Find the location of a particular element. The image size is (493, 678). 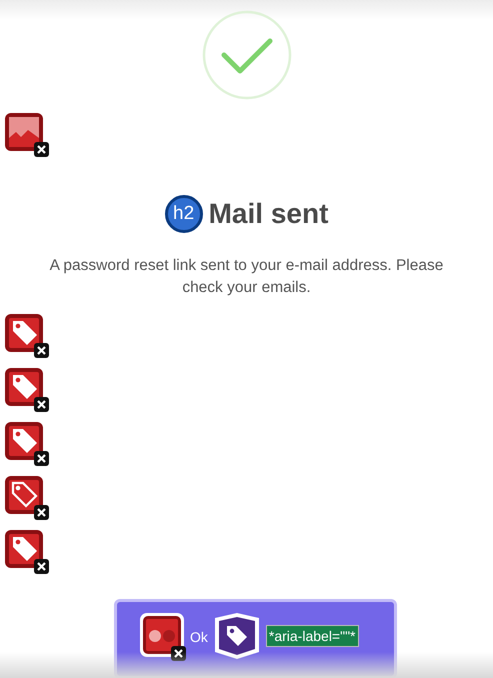

heading-level-badge: h2 is located at coordinates (183, 214).